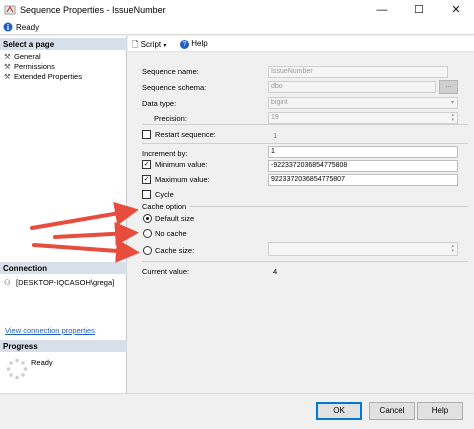 The height and width of the screenshot is (429, 474). Describe the element at coordinates (170, 118) in the screenshot. I see `precision-label: Precision:` at that location.